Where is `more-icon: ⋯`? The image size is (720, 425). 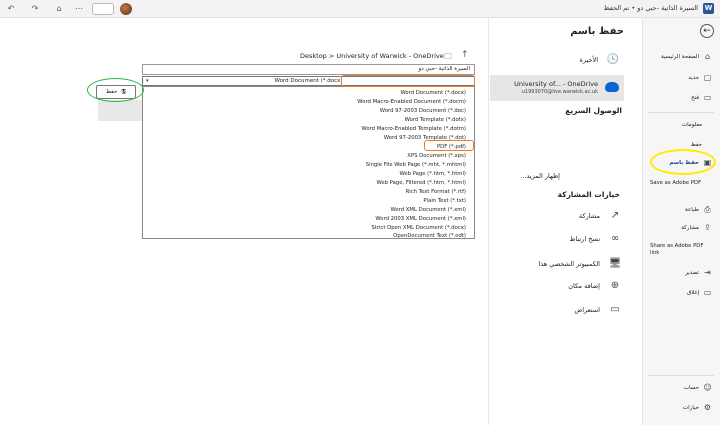 more-icon: ⋯ is located at coordinates (79, 9).